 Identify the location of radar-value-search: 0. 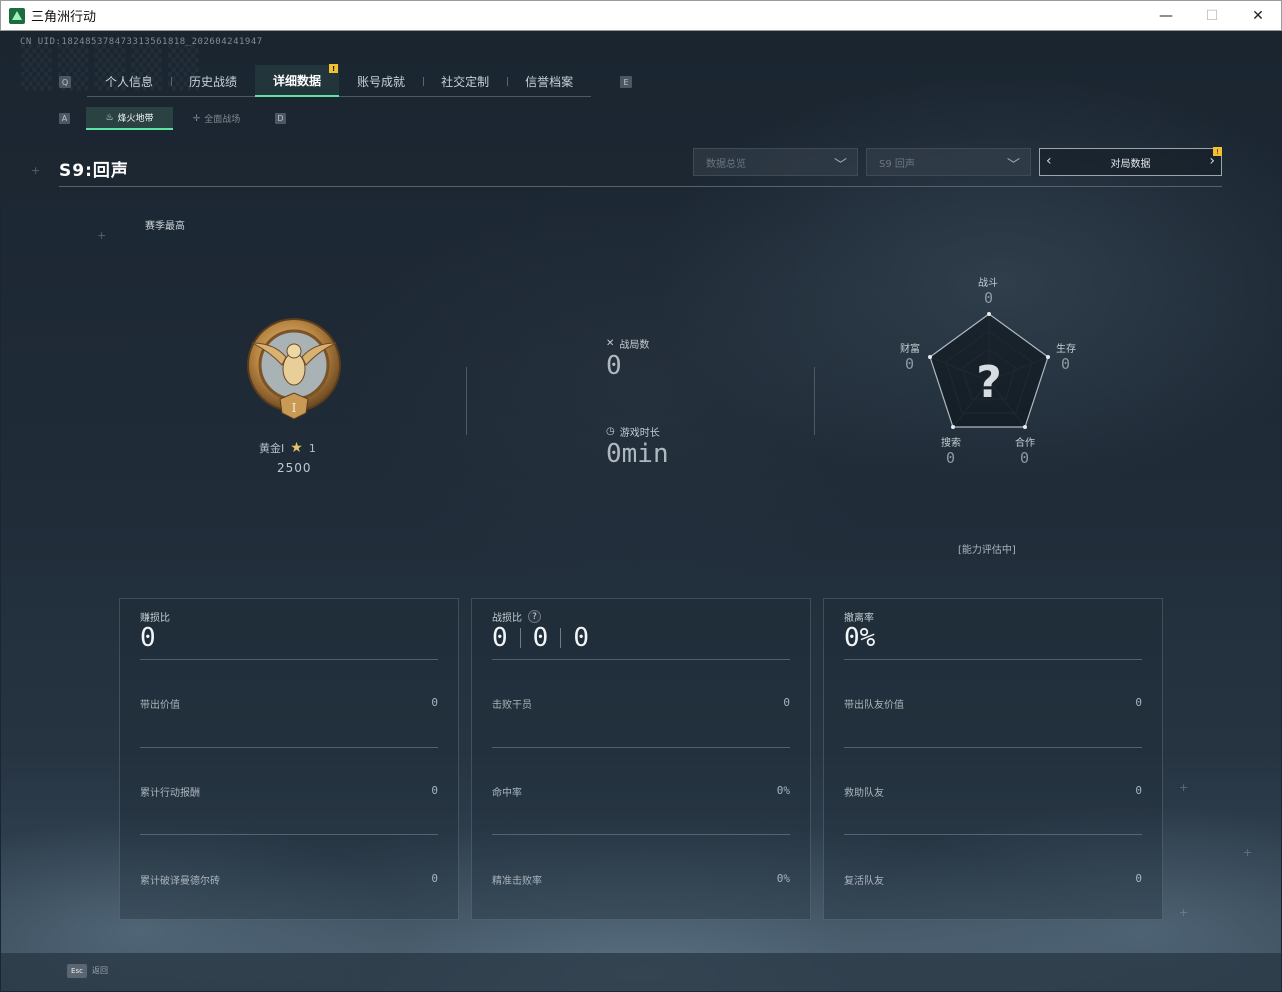
(951, 458).